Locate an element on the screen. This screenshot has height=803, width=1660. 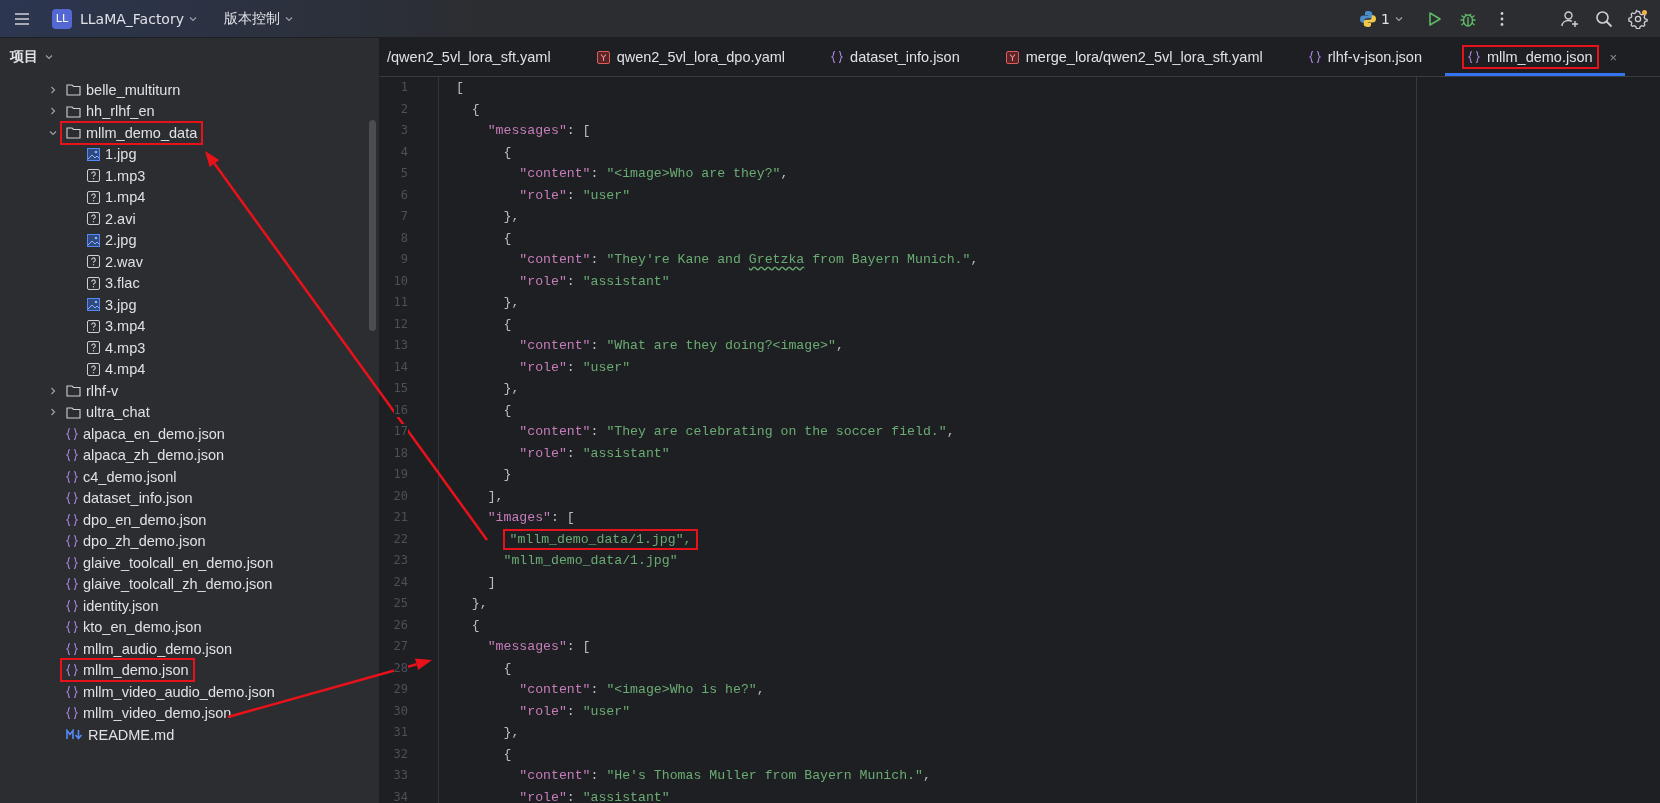
panel-title: 项目 is located at coordinates (24, 57).